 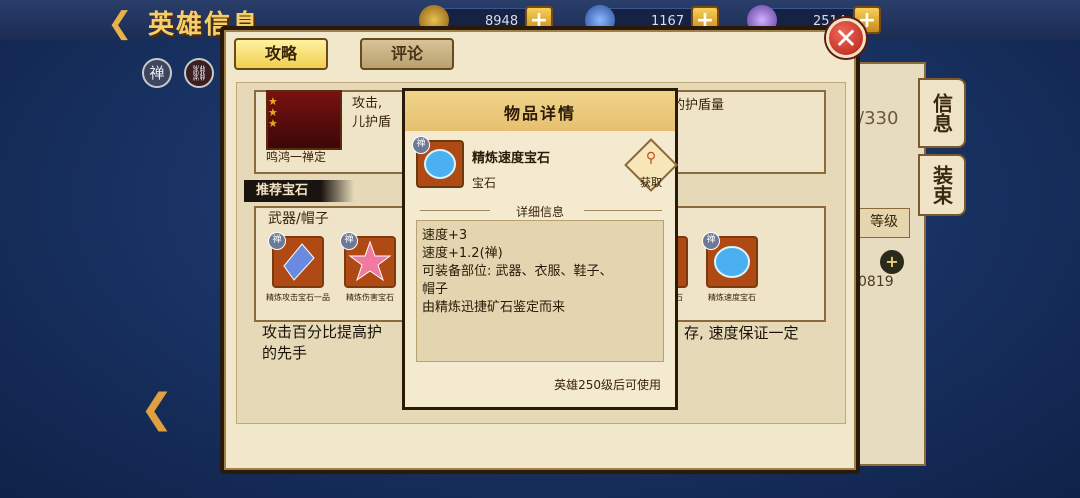 What do you see at coordinates (281, 54) in the screenshot?
I see `tab-strategy: 攻略` at bounding box center [281, 54].